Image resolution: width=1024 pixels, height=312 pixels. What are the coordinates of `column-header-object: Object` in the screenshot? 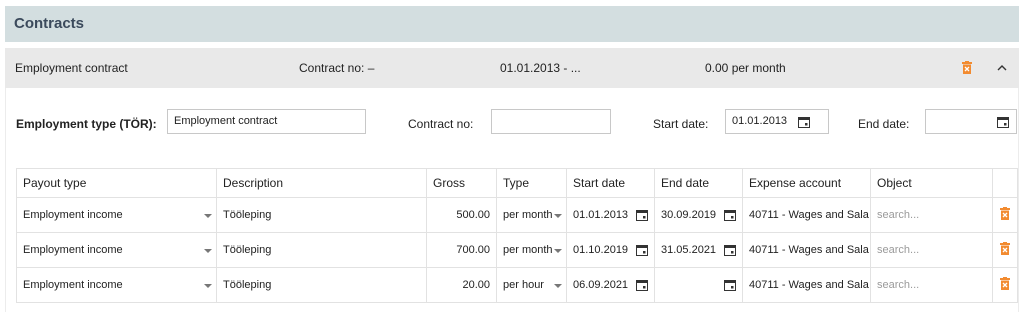 It's located at (931, 183).